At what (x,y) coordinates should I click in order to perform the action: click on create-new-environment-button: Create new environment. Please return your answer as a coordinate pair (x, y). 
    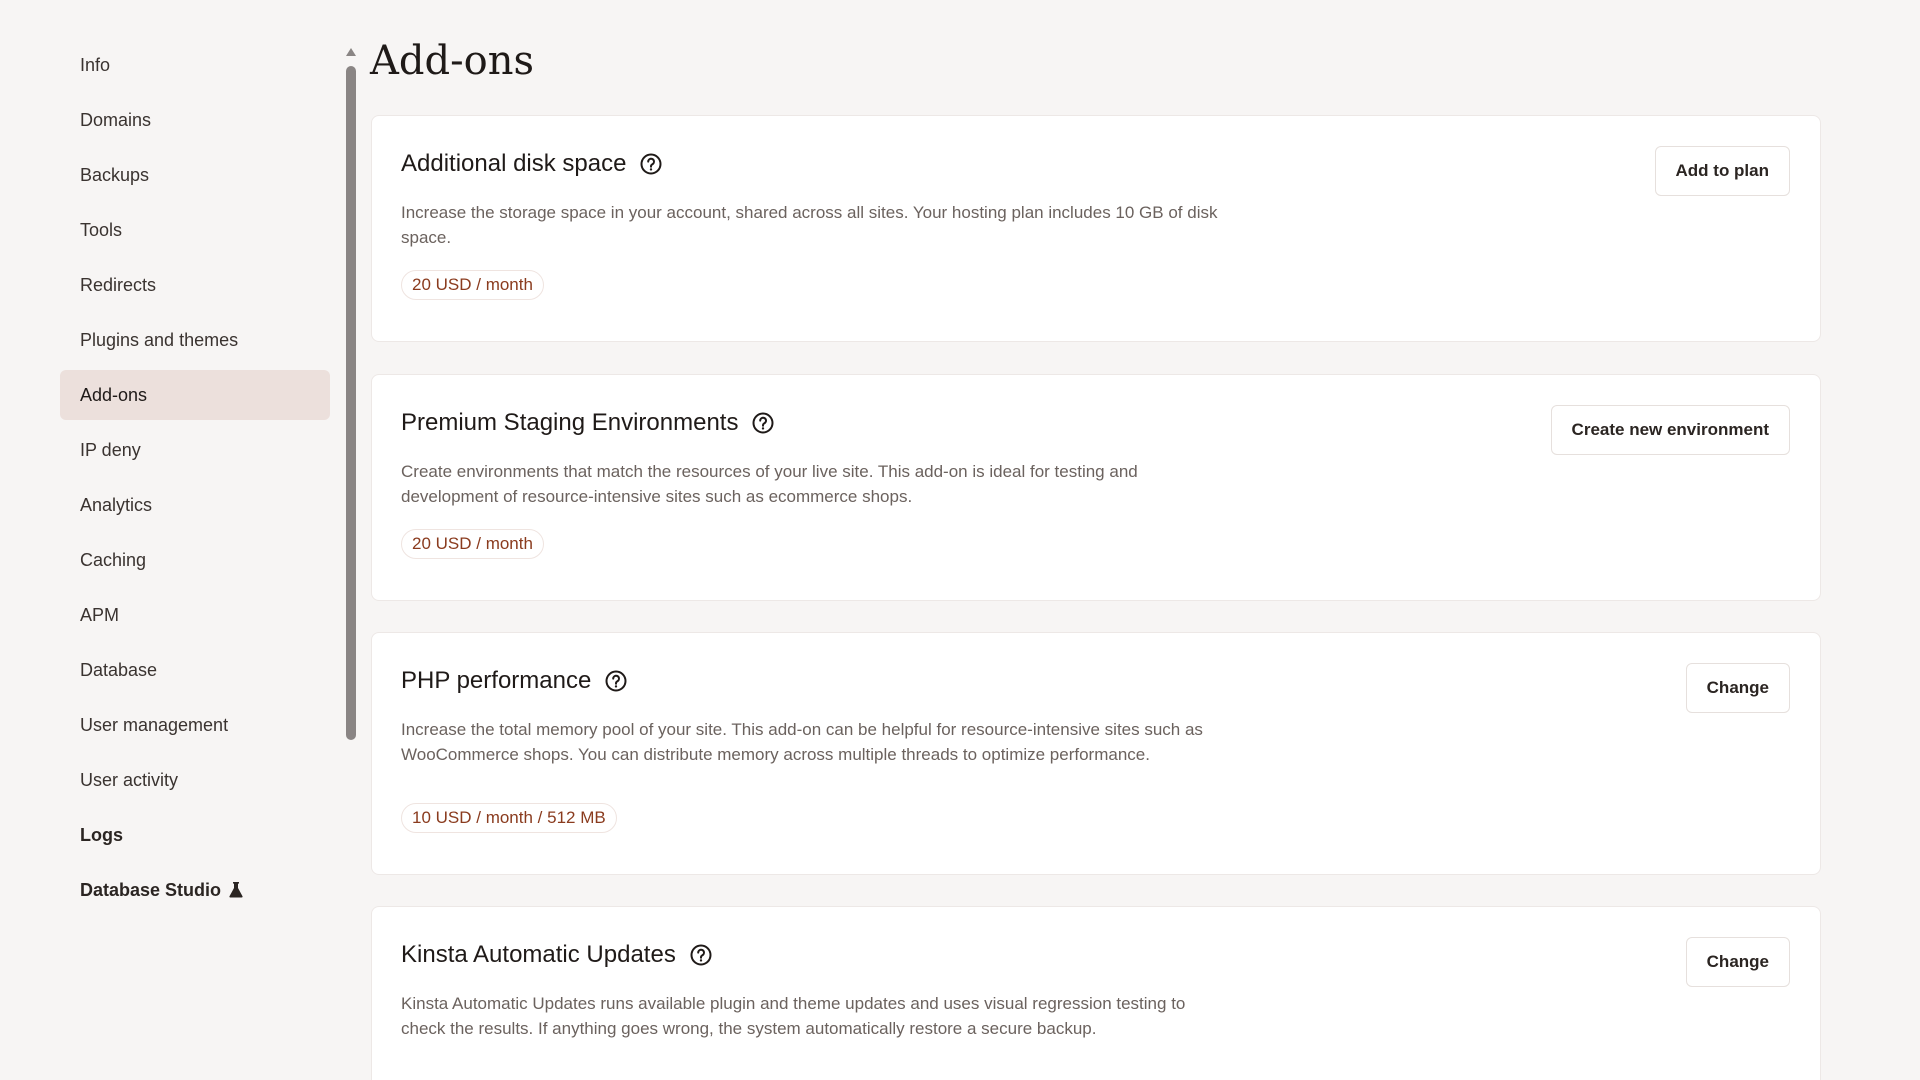
    Looking at the image, I should click on (1670, 430).